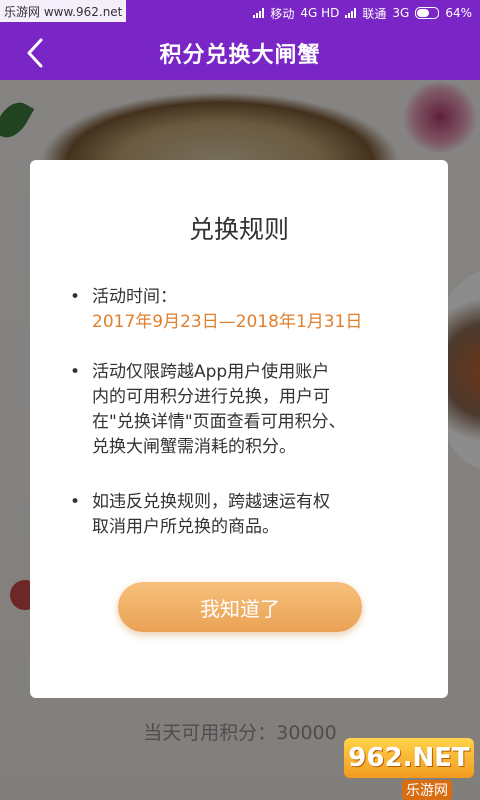  I want to click on rule-line: 兑换大闸蟹需消耗的积分。, so click(194, 447).